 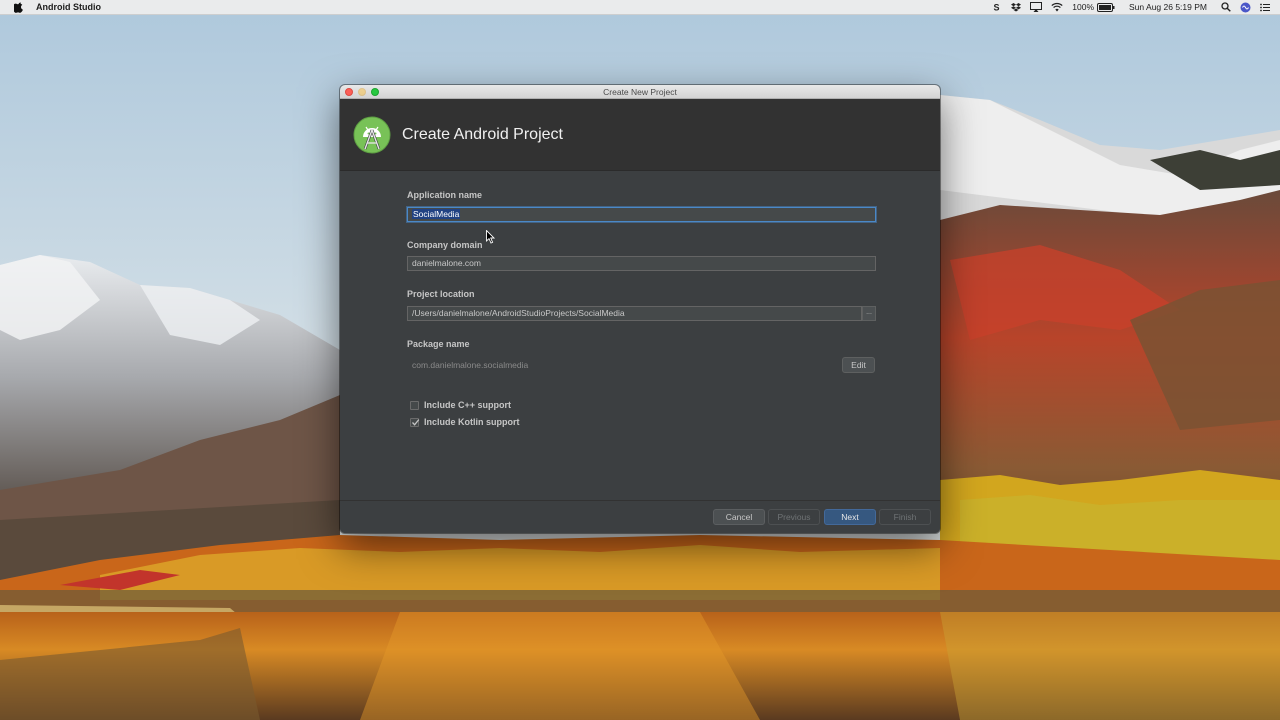 What do you see at coordinates (414, 405) in the screenshot?
I see `include-cpp-checkbox` at bounding box center [414, 405].